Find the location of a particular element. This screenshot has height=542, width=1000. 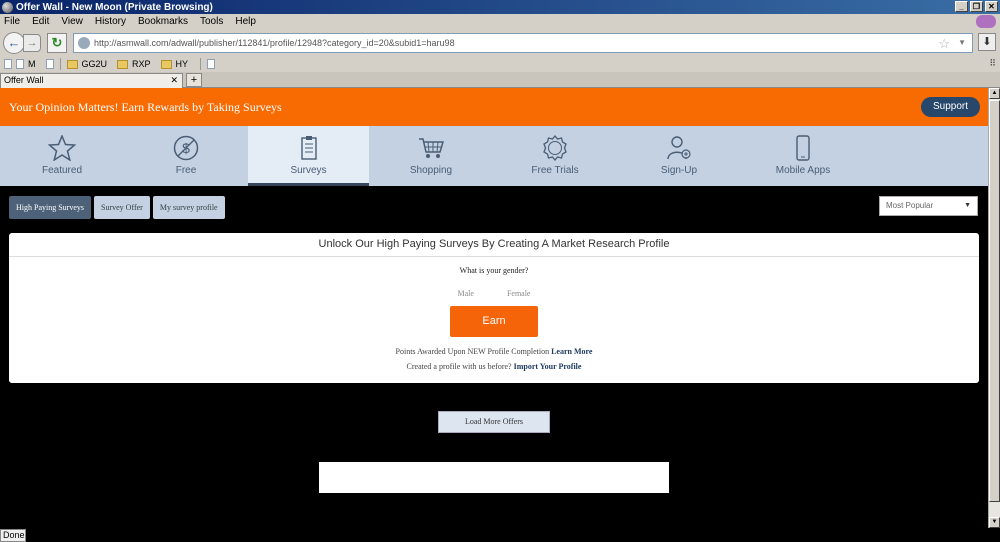

category-free: $ Free is located at coordinates (186, 156).